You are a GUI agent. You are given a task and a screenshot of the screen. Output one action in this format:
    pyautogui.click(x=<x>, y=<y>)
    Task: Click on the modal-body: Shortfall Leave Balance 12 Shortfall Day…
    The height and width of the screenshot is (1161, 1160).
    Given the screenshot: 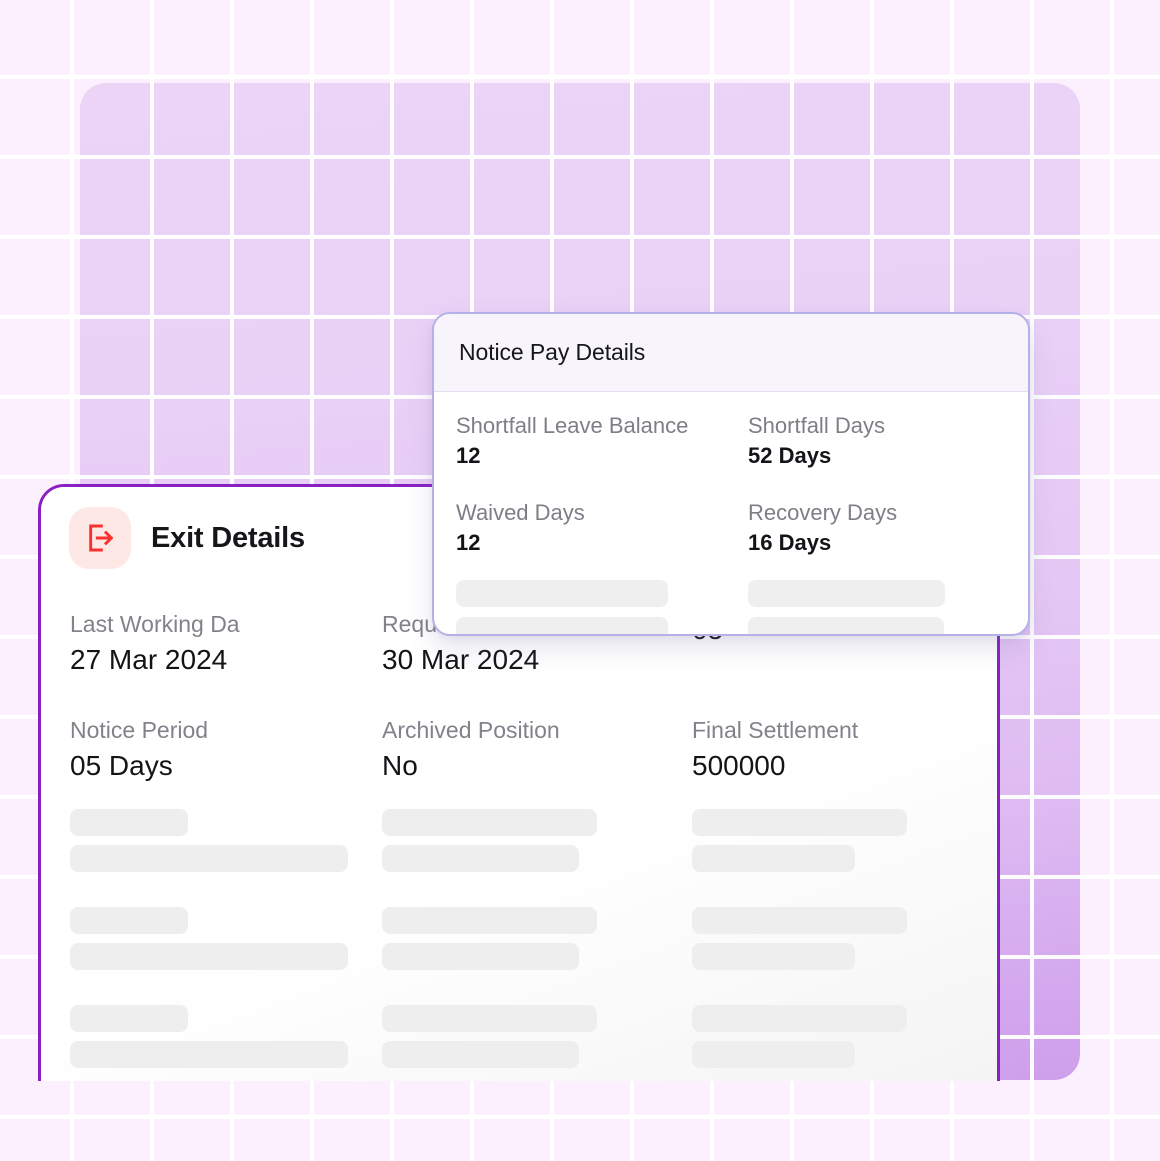 What is the action you would take?
    pyautogui.click(x=731, y=513)
    